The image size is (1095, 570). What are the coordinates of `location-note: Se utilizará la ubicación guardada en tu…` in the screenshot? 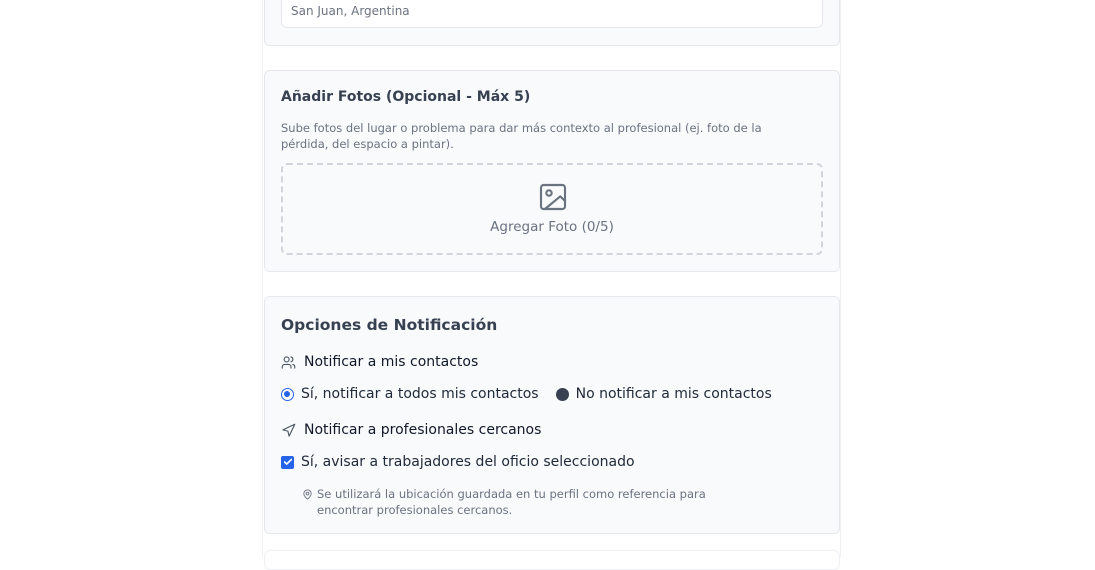 It's located at (529, 502).